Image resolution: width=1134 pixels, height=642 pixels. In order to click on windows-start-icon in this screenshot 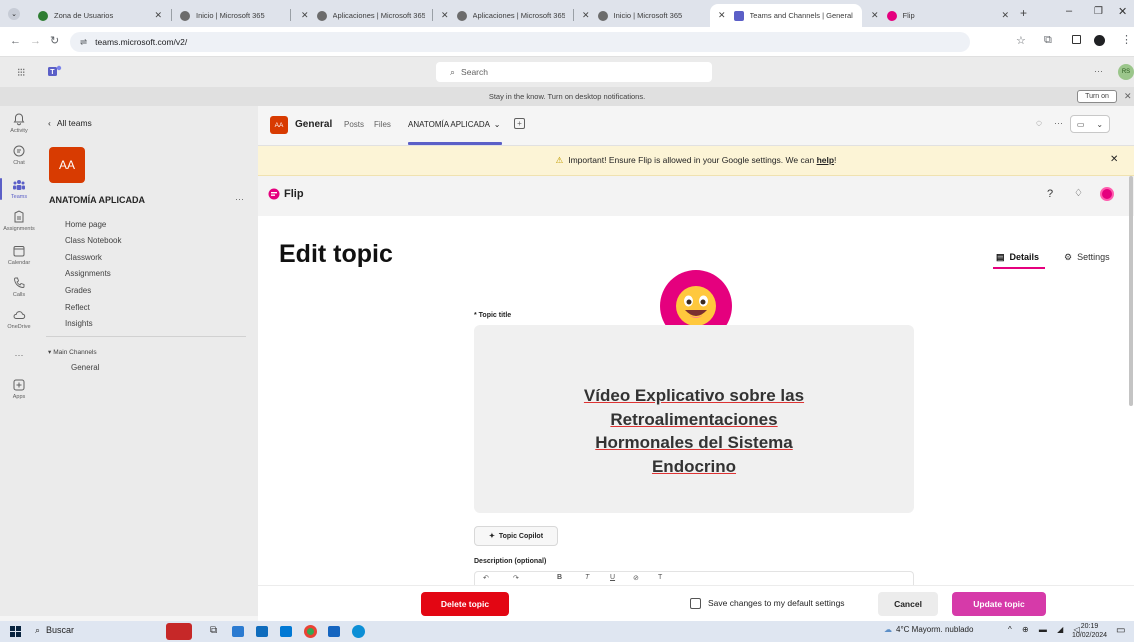, I will do `click(15, 631)`.